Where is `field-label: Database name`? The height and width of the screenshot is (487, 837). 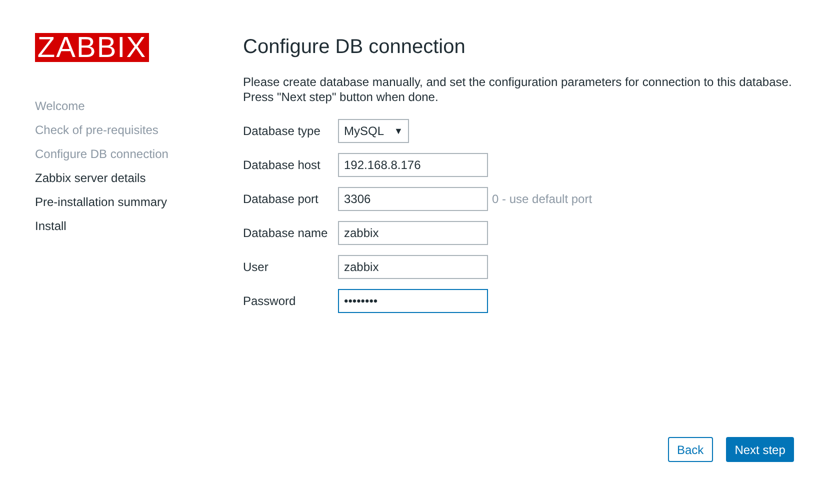
field-label: Database name is located at coordinates (286, 233).